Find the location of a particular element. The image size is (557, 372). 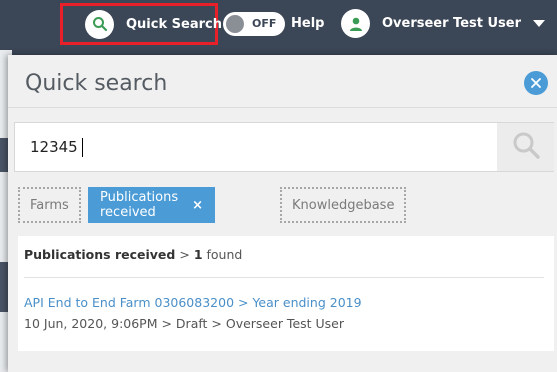

filter-chip-label: Knowledgebase is located at coordinates (343, 205).